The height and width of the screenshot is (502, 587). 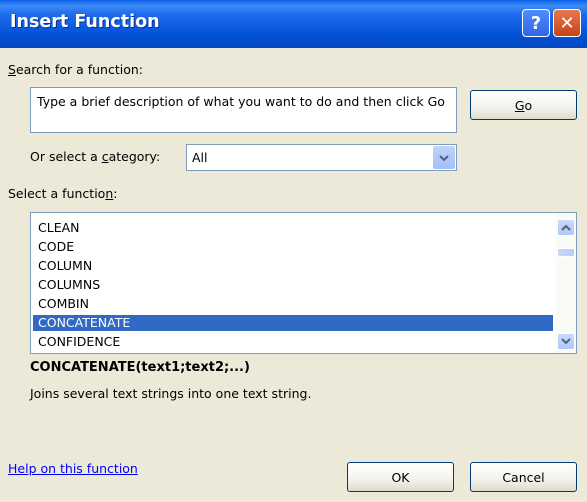 I want to click on category-select-value: All, so click(x=200, y=157).